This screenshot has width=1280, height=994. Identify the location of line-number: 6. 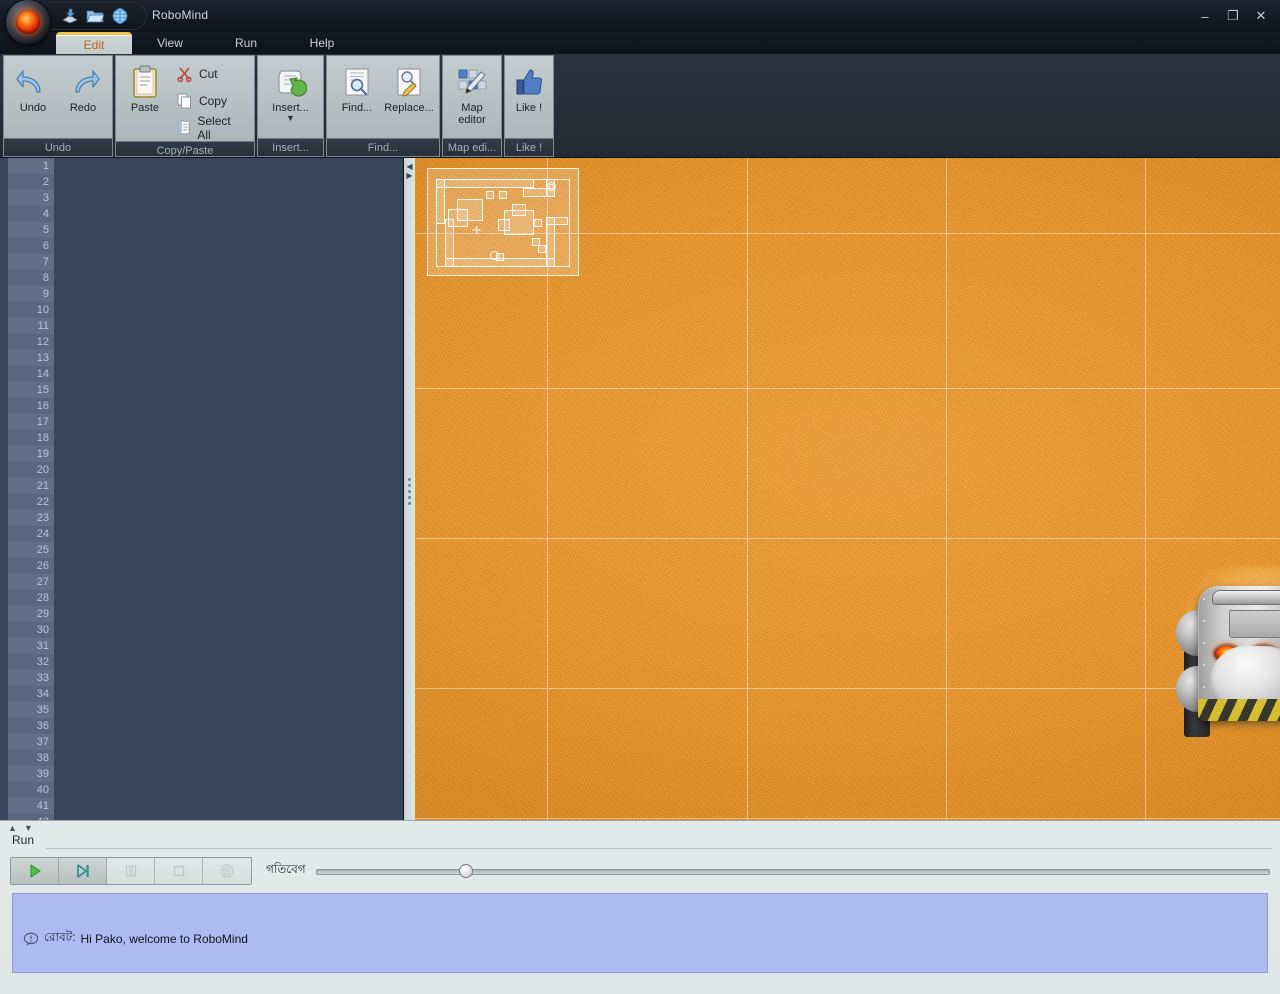
(45, 246).